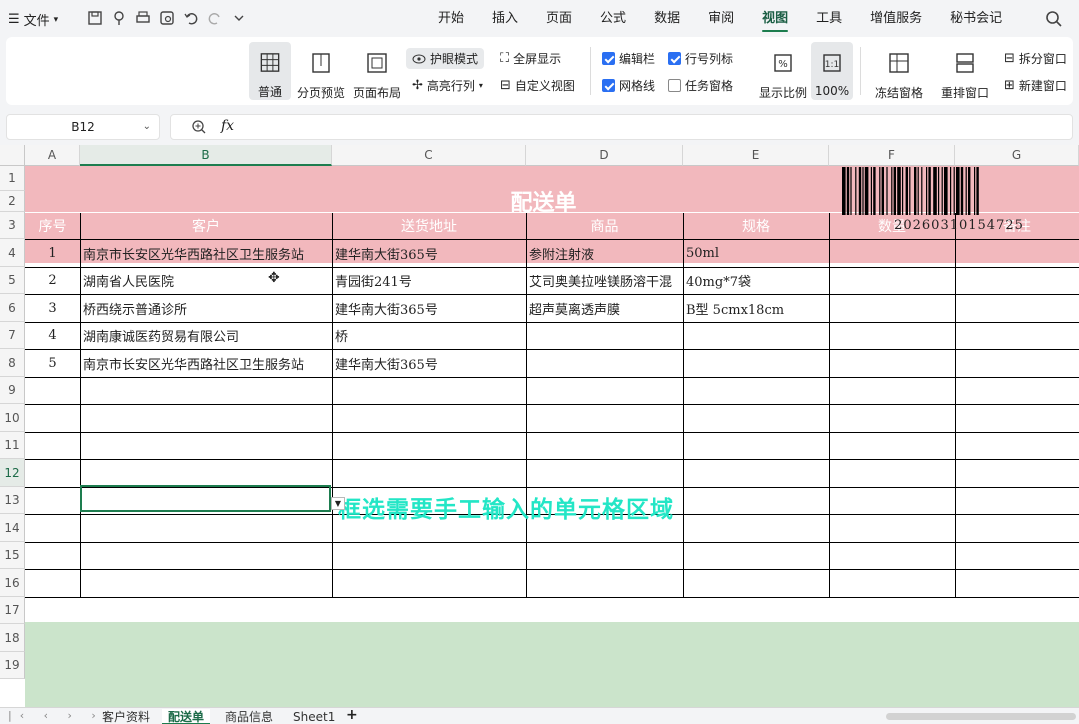 The image size is (1079, 724). I want to click on sheet-tab-sheet1: Sheet1, so click(314, 716).